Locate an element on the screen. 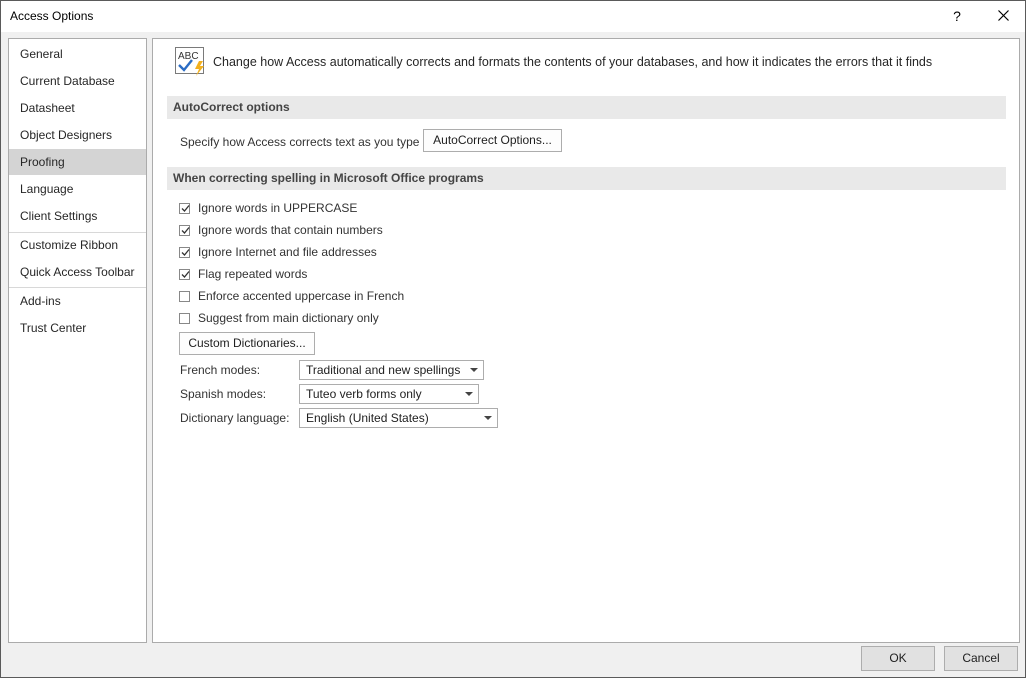  option-label: Ignore Internet and file addresses is located at coordinates (287, 252).